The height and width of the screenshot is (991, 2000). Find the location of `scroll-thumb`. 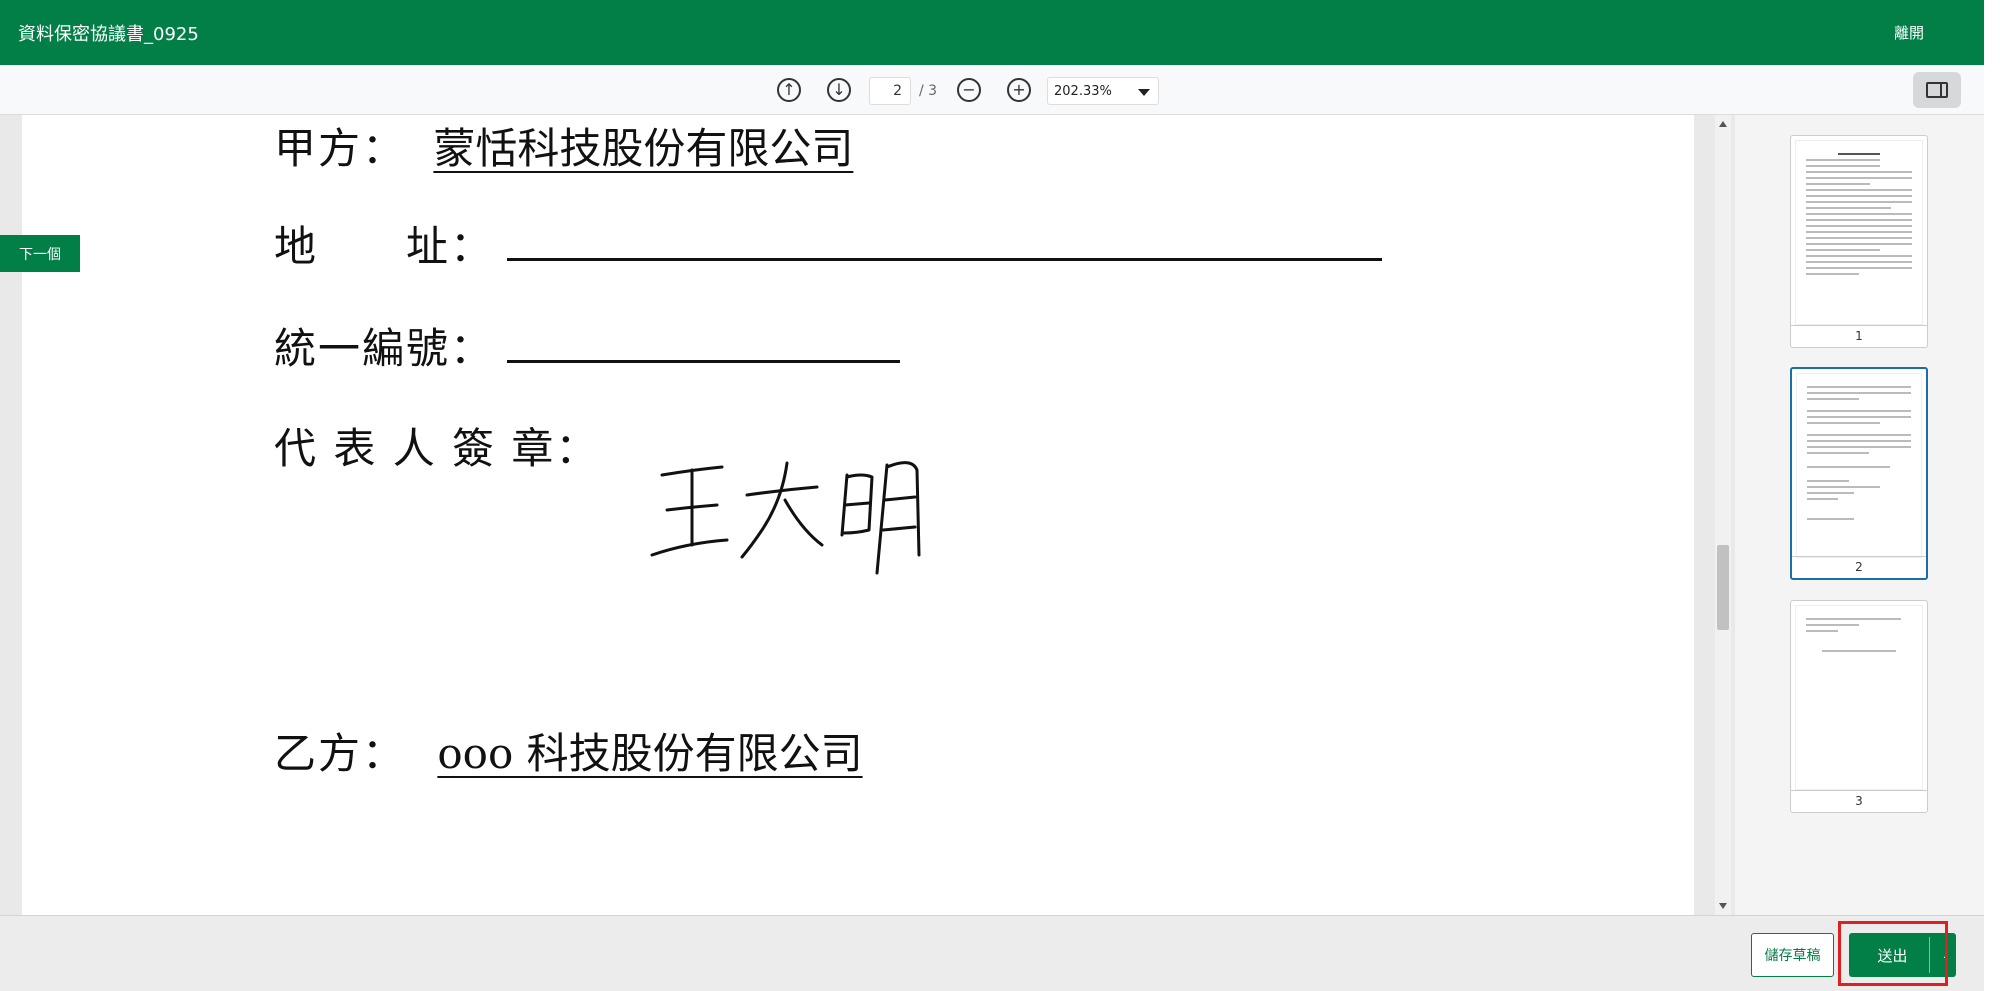

scroll-thumb is located at coordinates (1723, 587).